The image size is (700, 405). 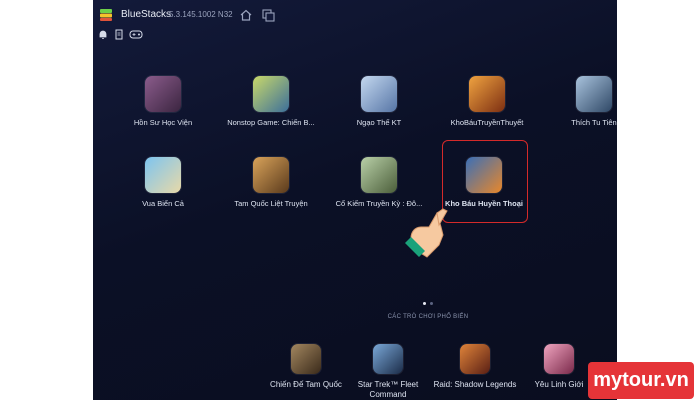 I want to click on app-label-line1: Star Trek™ Fleet, so click(x=388, y=384).